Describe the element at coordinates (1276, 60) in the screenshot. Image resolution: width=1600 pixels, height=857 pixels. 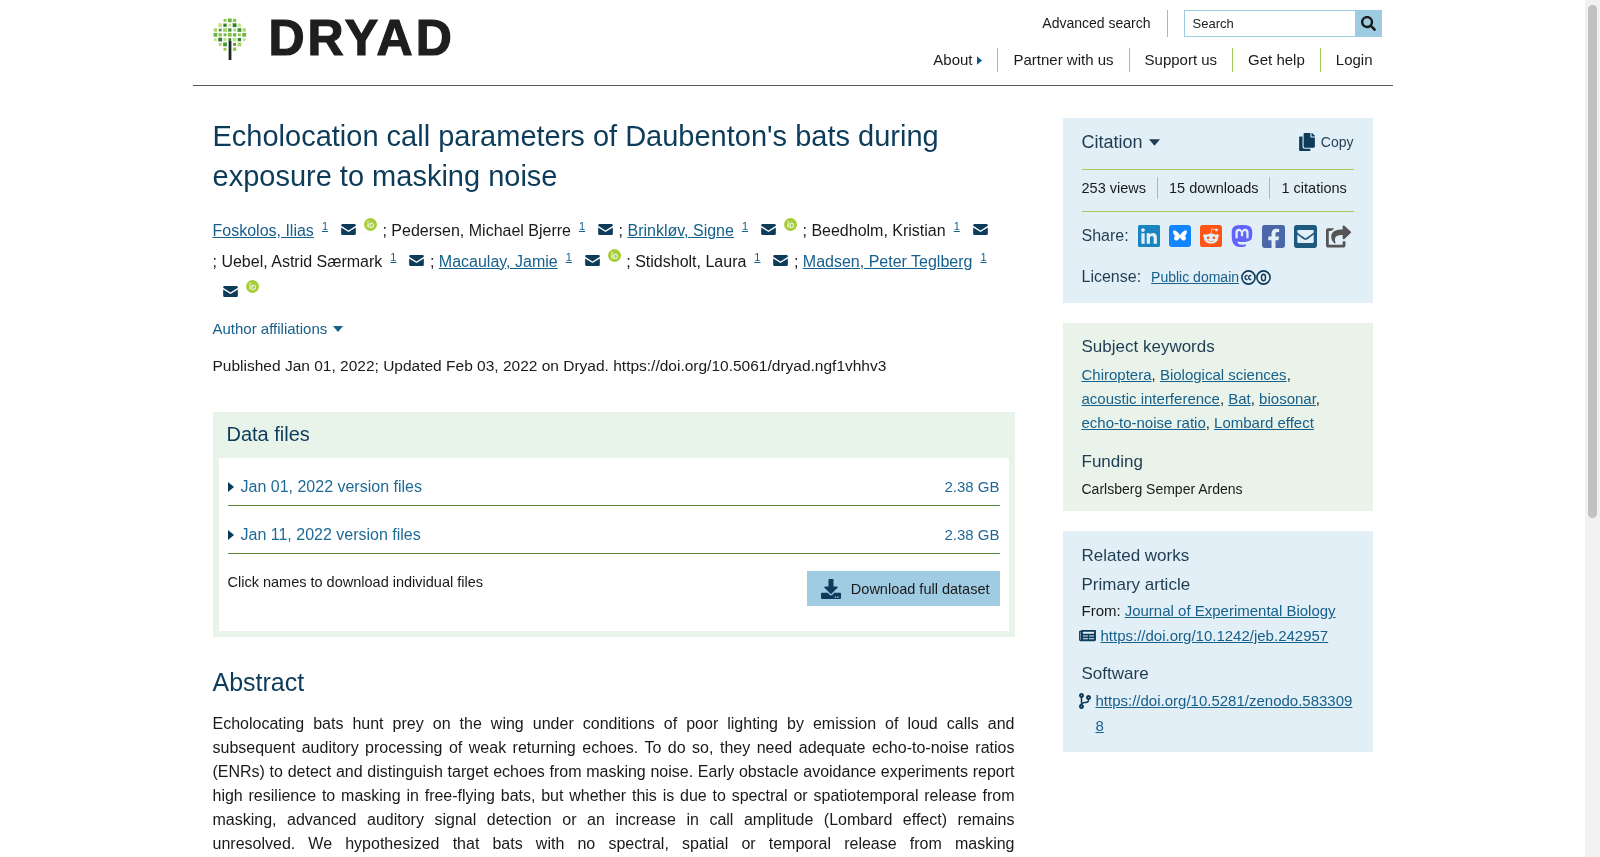
I see `nav-link: Get help` at that location.